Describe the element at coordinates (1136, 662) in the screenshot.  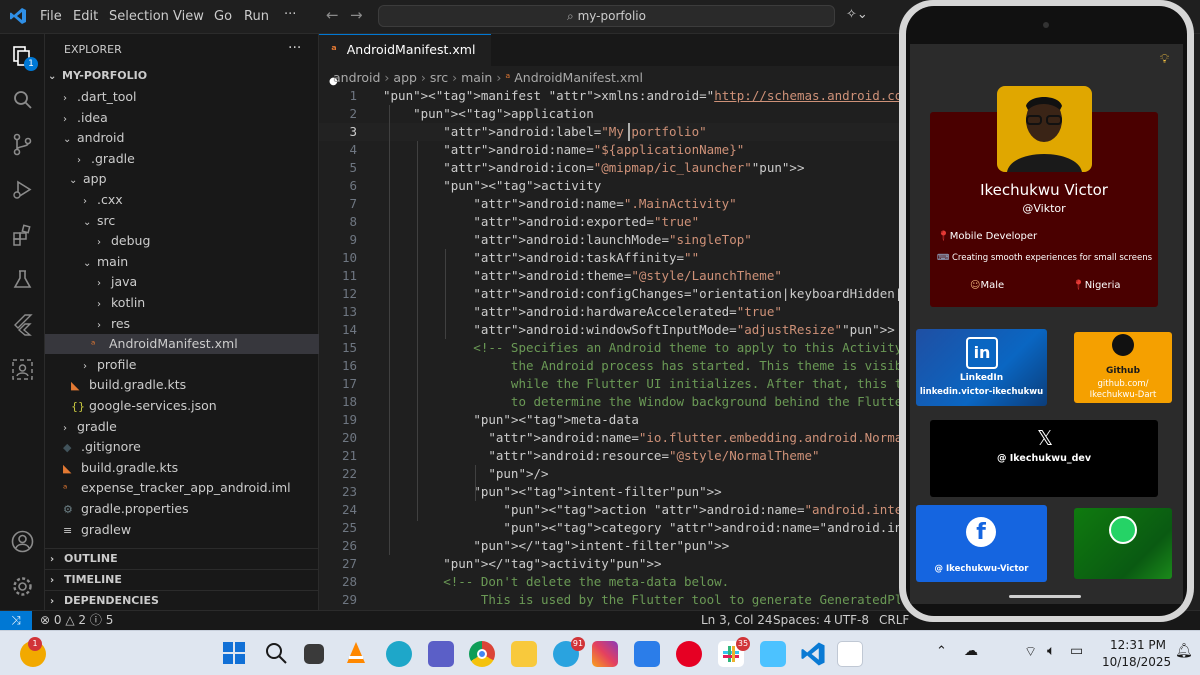
I see `clock-date: 10/18/2025` at that location.